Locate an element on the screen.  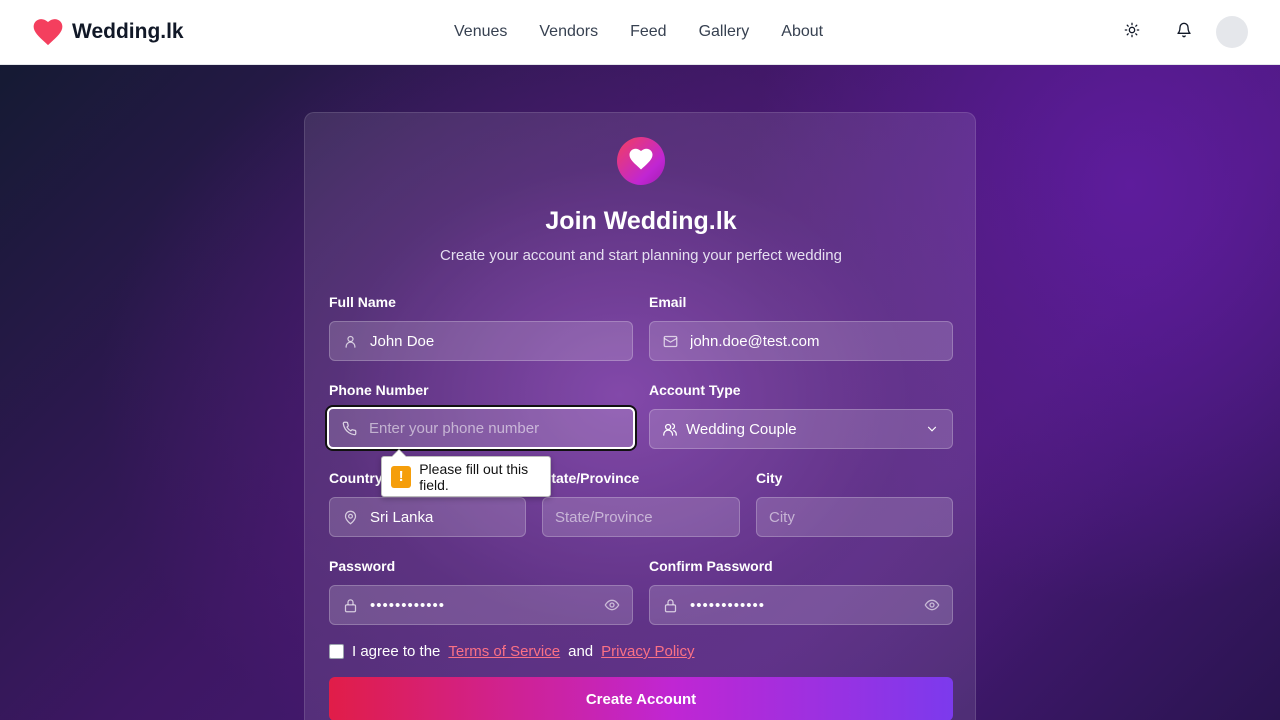
sun-icon is located at coordinates (1132, 32).